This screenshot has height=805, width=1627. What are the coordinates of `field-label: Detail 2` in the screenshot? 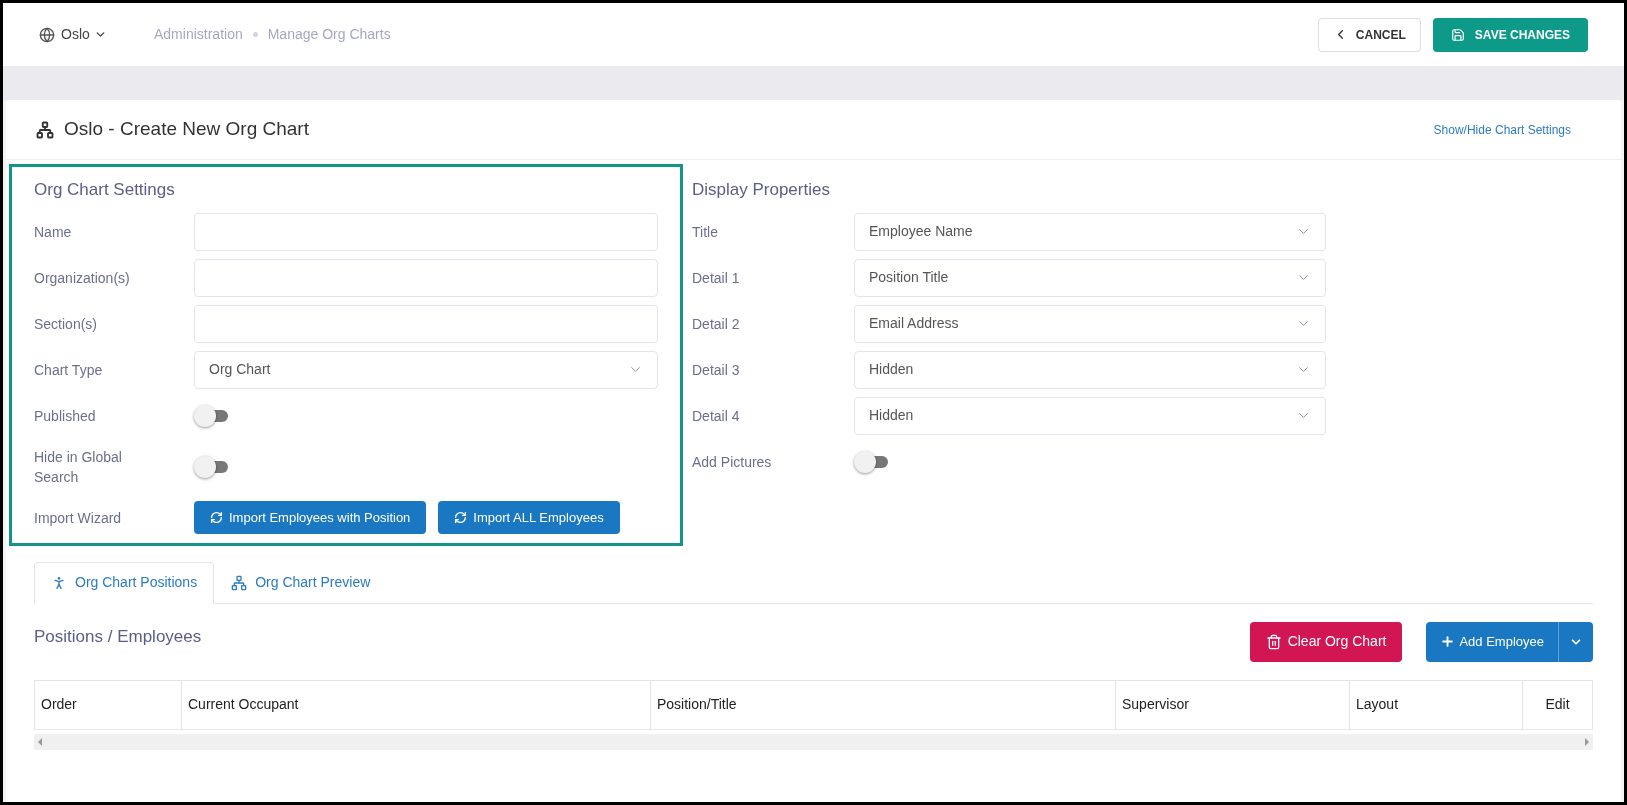 It's located at (716, 324).